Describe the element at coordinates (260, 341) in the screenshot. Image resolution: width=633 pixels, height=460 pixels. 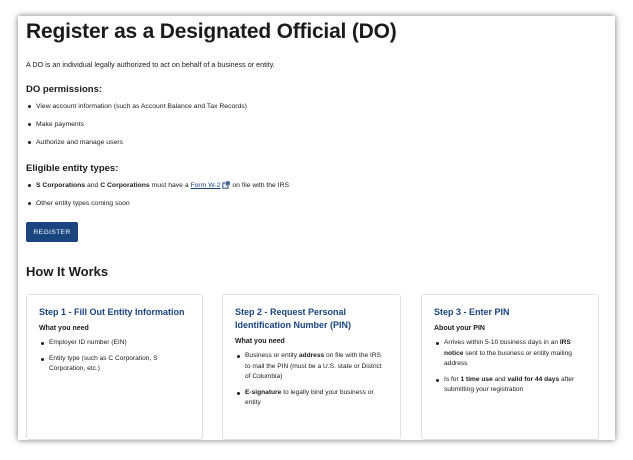
I see `step-2-subtitle: What you need` at that location.